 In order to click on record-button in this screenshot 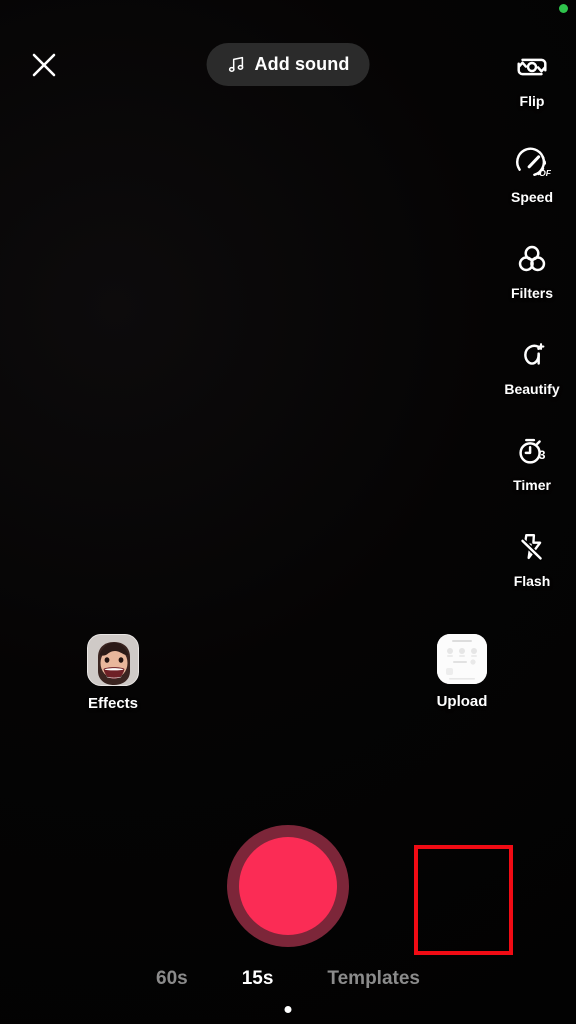, I will do `click(288, 886)`.